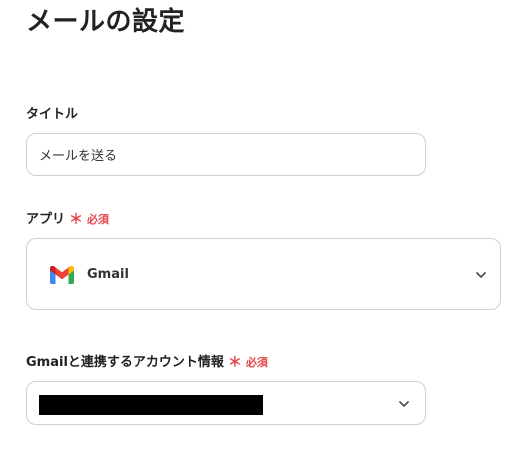 This screenshot has width=526, height=450. Describe the element at coordinates (106, 22) in the screenshot. I see `page-title: メールの設定` at that location.